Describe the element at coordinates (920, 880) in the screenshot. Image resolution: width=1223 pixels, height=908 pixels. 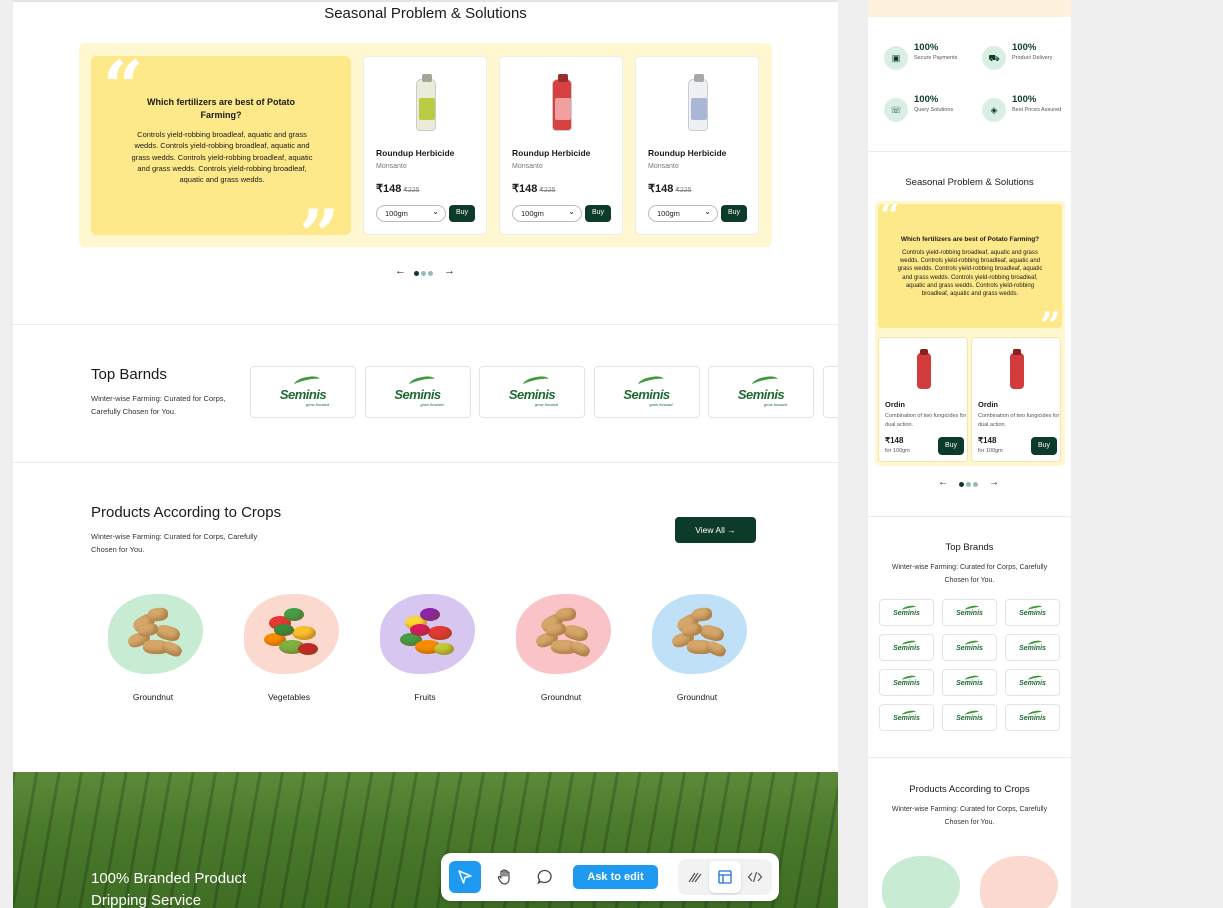
I see `mobile-crop-groundnut` at that location.